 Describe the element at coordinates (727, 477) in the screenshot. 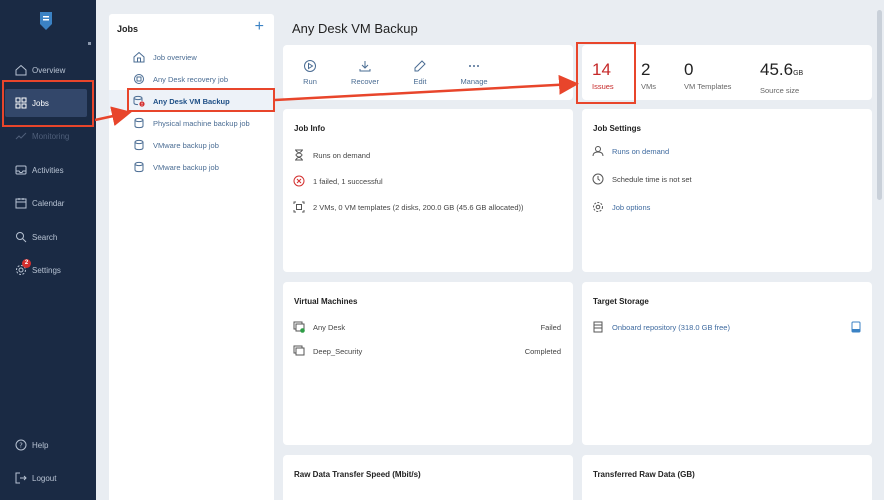

I see `raw-data-card: Transferred Raw Data (GB)` at that location.